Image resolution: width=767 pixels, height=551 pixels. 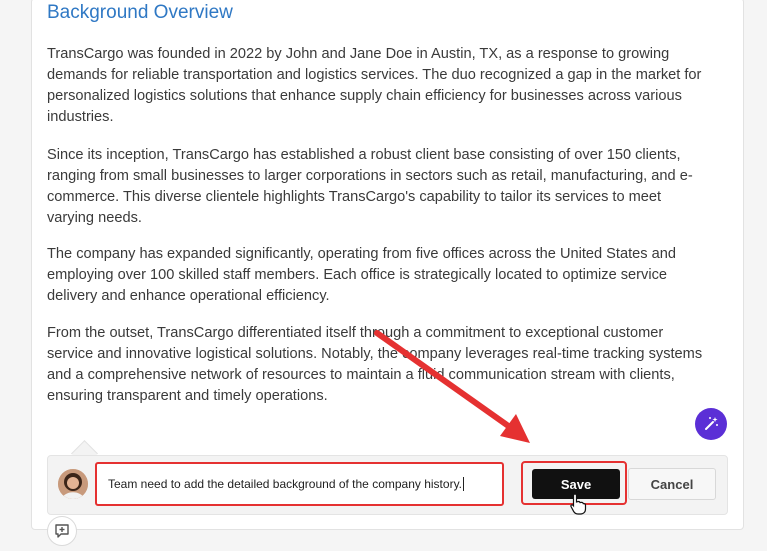 I want to click on hand-cursor-icon, so click(x=578, y=504).